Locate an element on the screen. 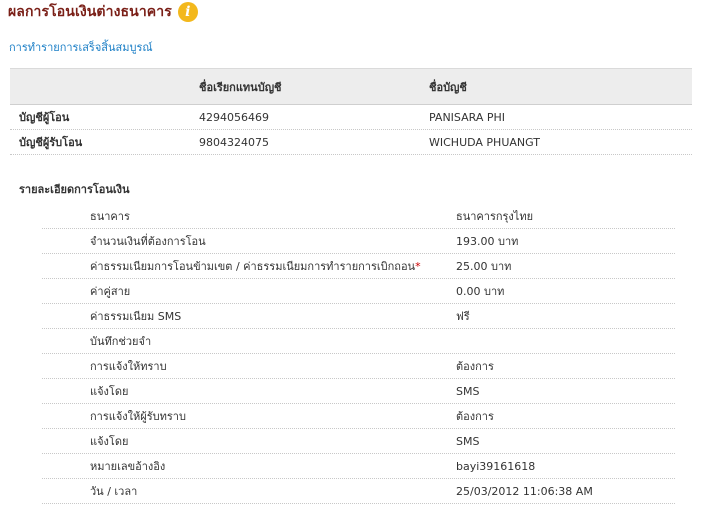  detail-row-sms-fee: ค่าธรรมเนียม SMS ฟรี is located at coordinates (358, 316).